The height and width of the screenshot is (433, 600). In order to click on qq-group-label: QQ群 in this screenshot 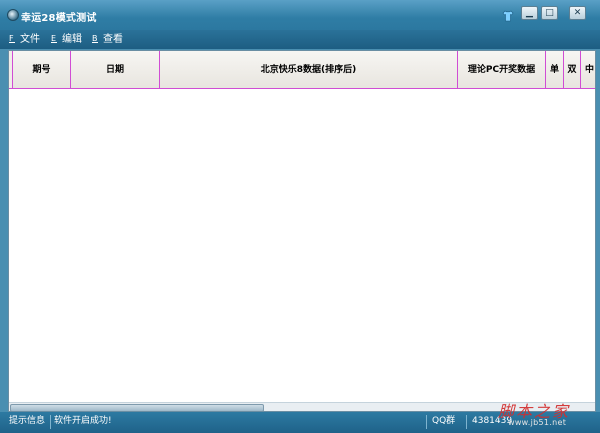, I will do `click(444, 421)`.